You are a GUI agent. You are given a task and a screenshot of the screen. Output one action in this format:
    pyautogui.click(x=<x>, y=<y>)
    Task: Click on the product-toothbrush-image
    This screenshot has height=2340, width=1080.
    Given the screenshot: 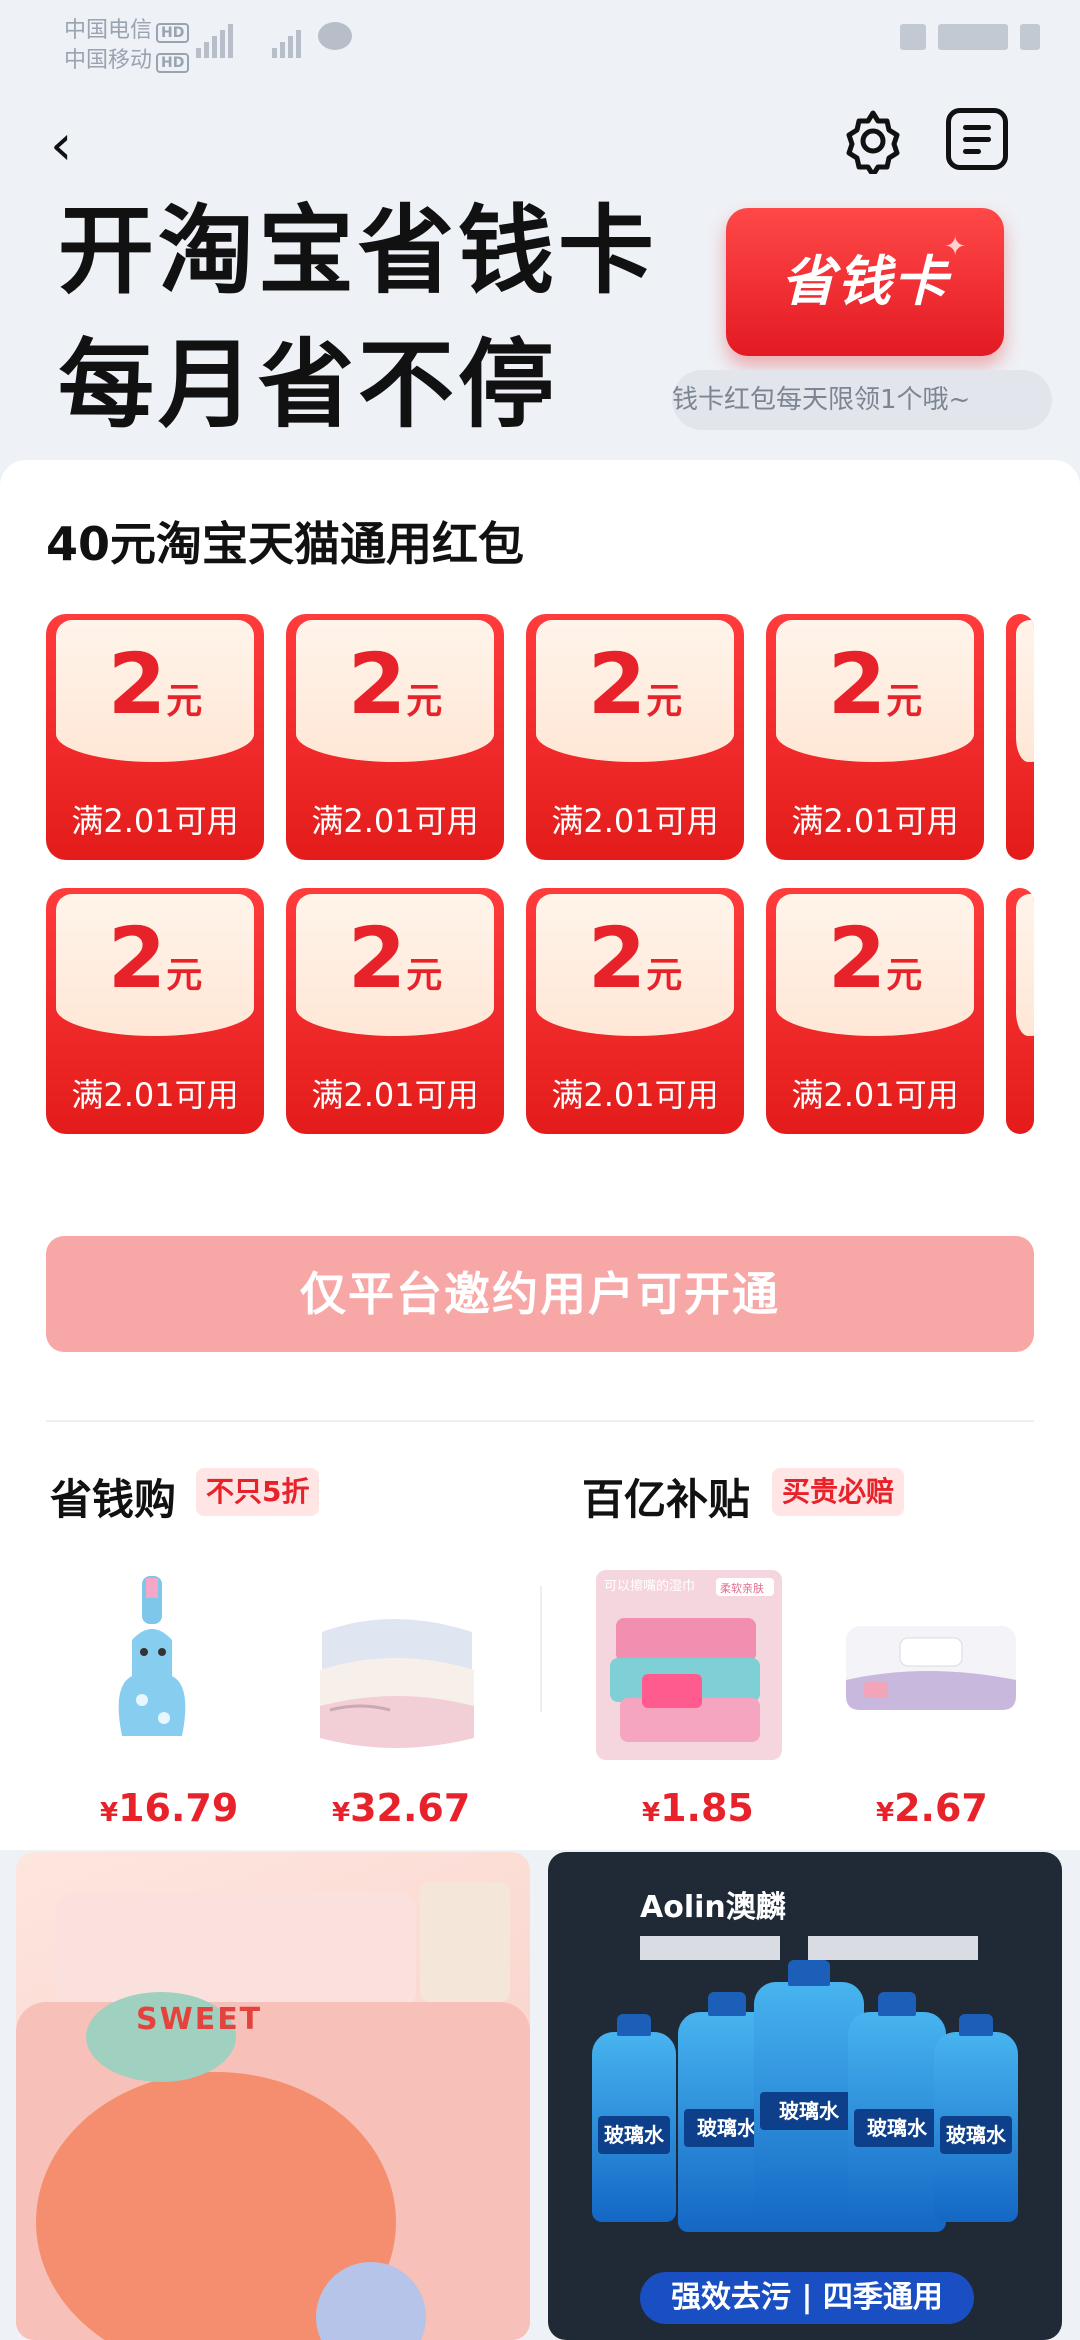 What is the action you would take?
    pyautogui.click(x=153, y=1665)
    